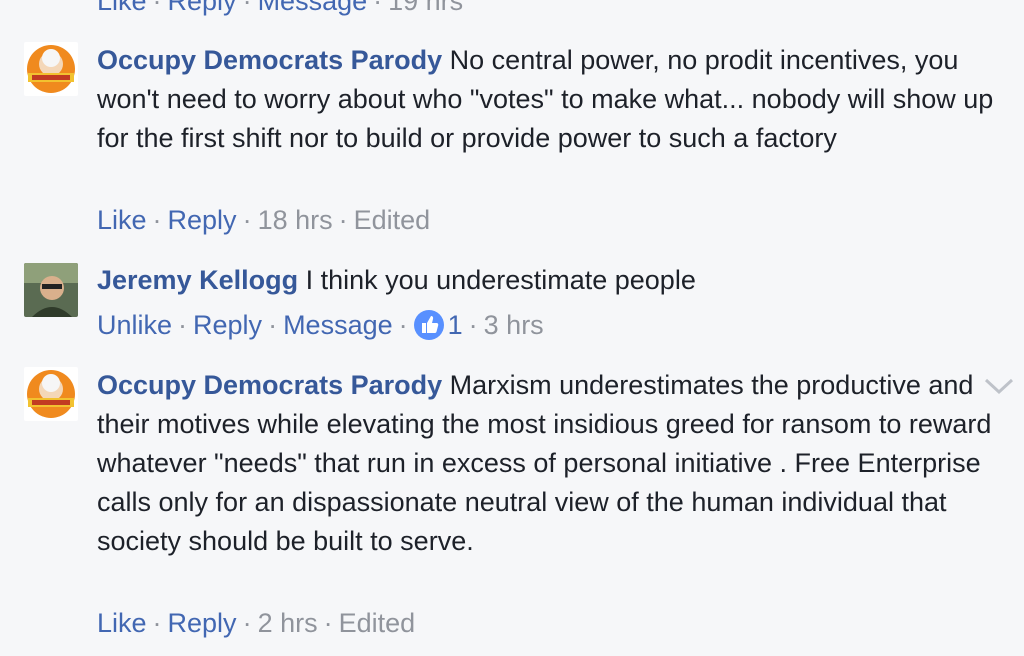 This screenshot has width=1024, height=656. Describe the element at coordinates (134, 325) in the screenshot. I see `unlike-link: Unlike` at that location.